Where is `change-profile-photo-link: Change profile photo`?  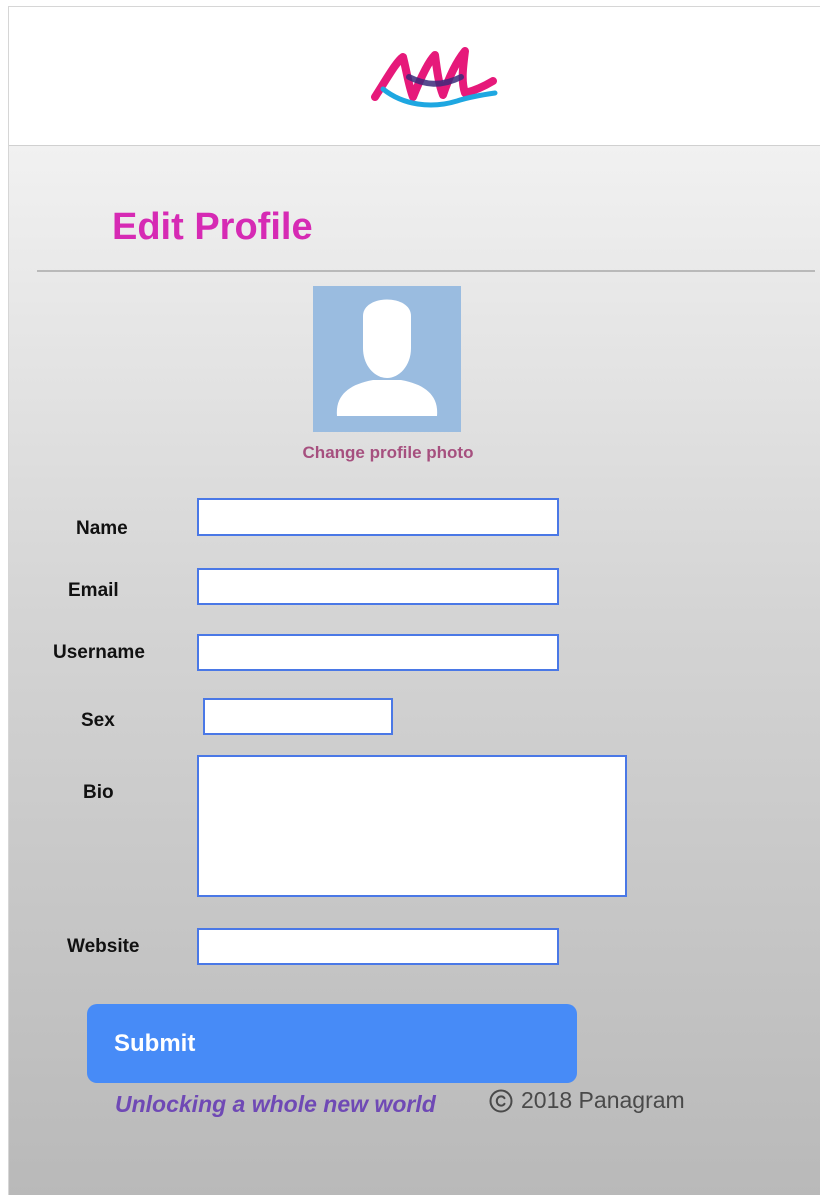
change-profile-photo-link: Change profile photo is located at coordinates (388, 453).